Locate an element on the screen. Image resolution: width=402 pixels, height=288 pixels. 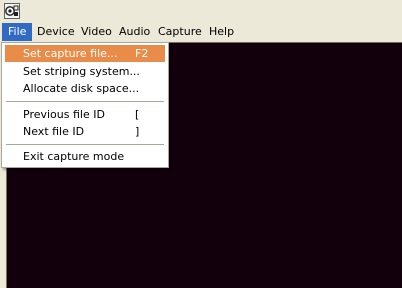
menu-item-set-capture-file: Set capture file... F2 is located at coordinates (85, 53).